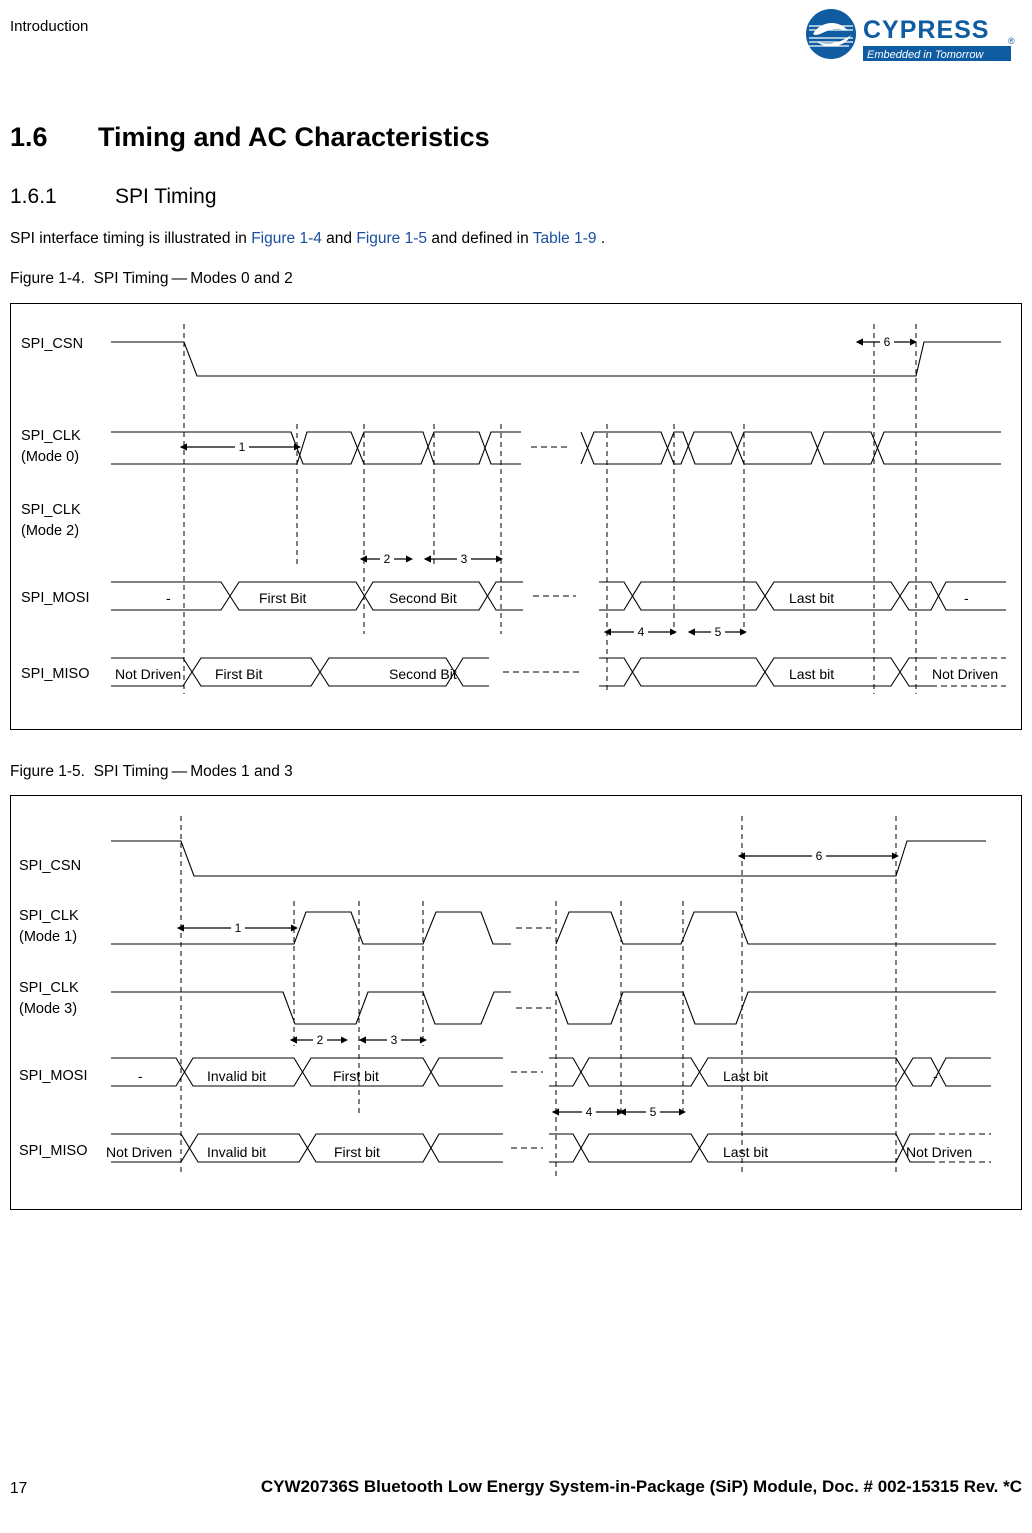  Describe the element at coordinates (286, 238) in the screenshot. I see `figure-1-4-link: Figure 1-4` at that location.